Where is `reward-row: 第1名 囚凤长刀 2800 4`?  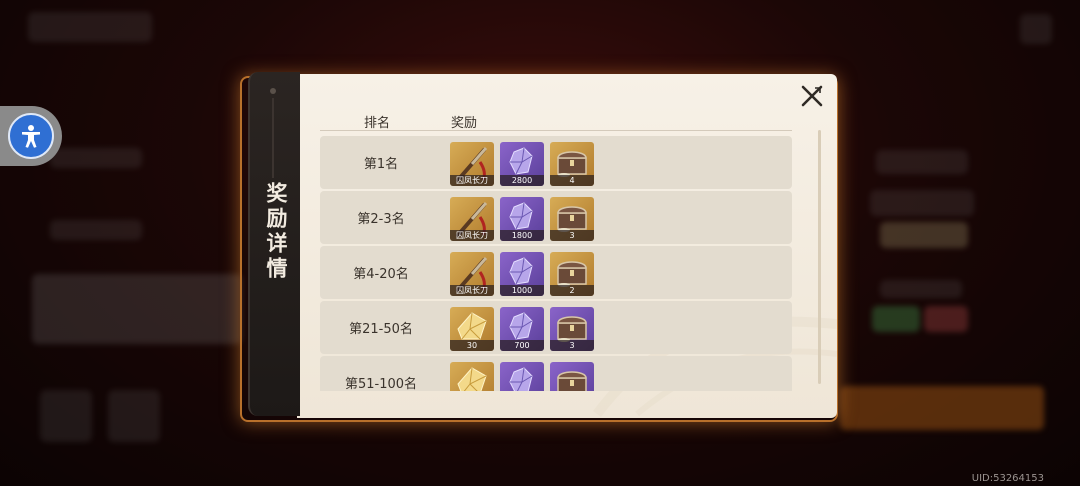 reward-row: 第1名 囚凤长刀 2800 4 is located at coordinates (556, 162).